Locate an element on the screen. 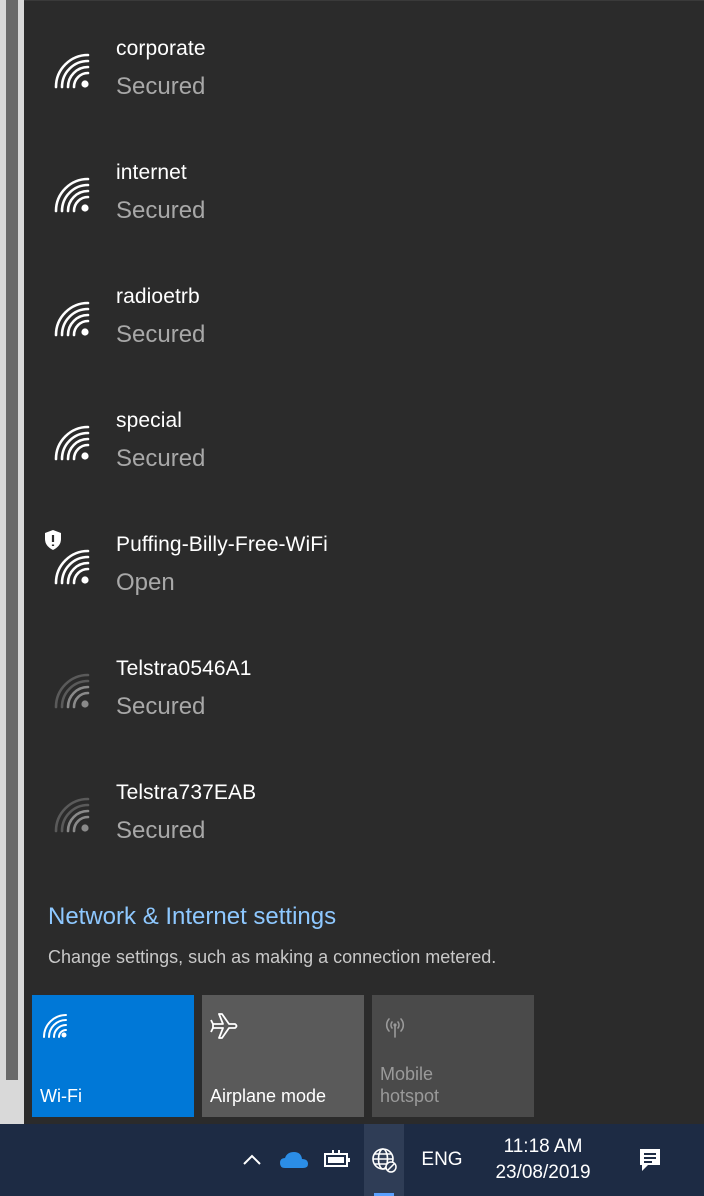 The image size is (704, 1196). input-language-button: ENG is located at coordinates (442, 1160).